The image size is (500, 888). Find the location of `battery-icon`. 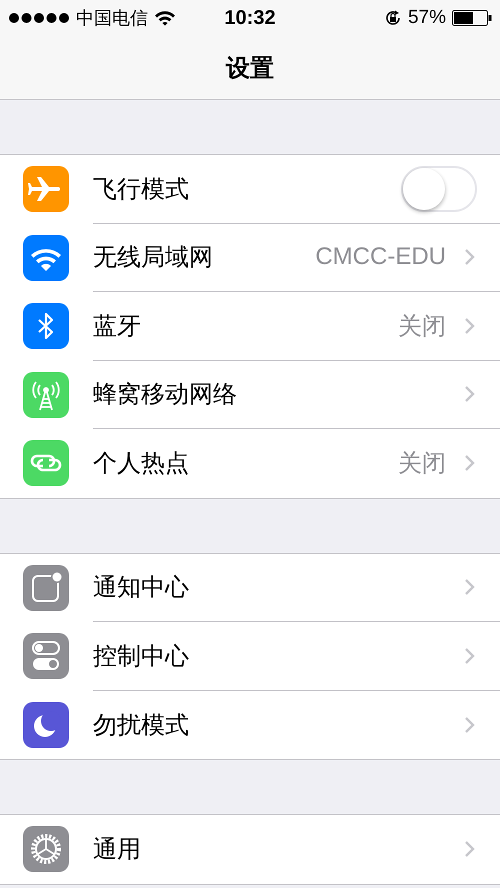

battery-icon is located at coordinates (472, 18).